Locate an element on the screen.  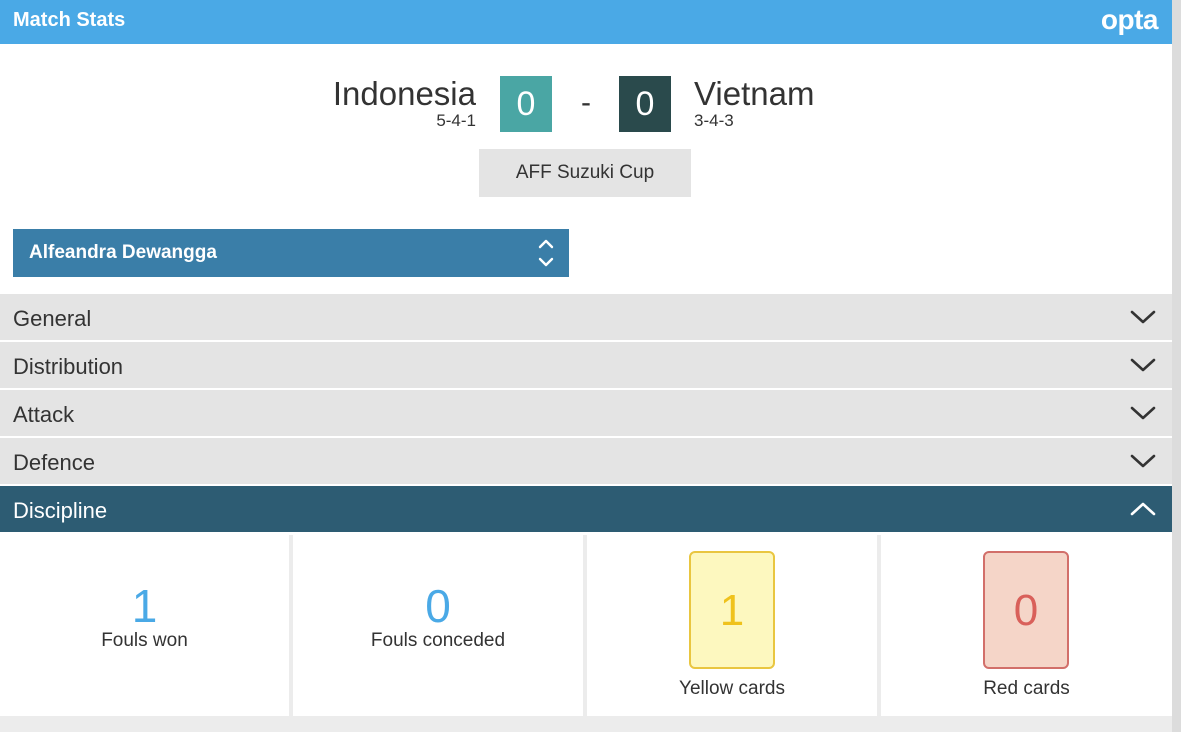
away-team-formation: 3-4-3 is located at coordinates (714, 120).